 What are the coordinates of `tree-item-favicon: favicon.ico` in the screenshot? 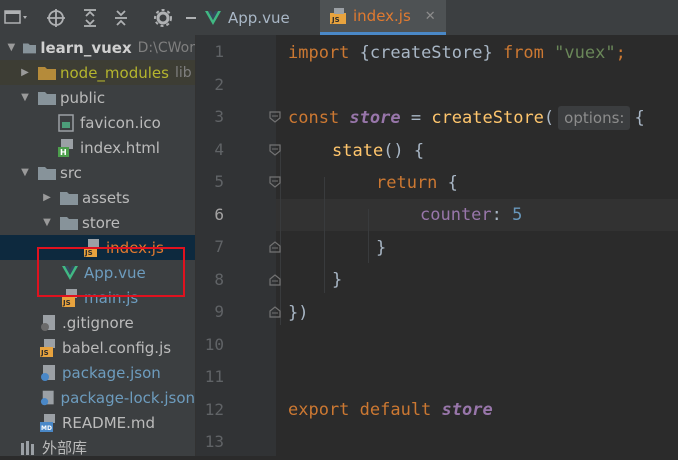 It's located at (97, 122).